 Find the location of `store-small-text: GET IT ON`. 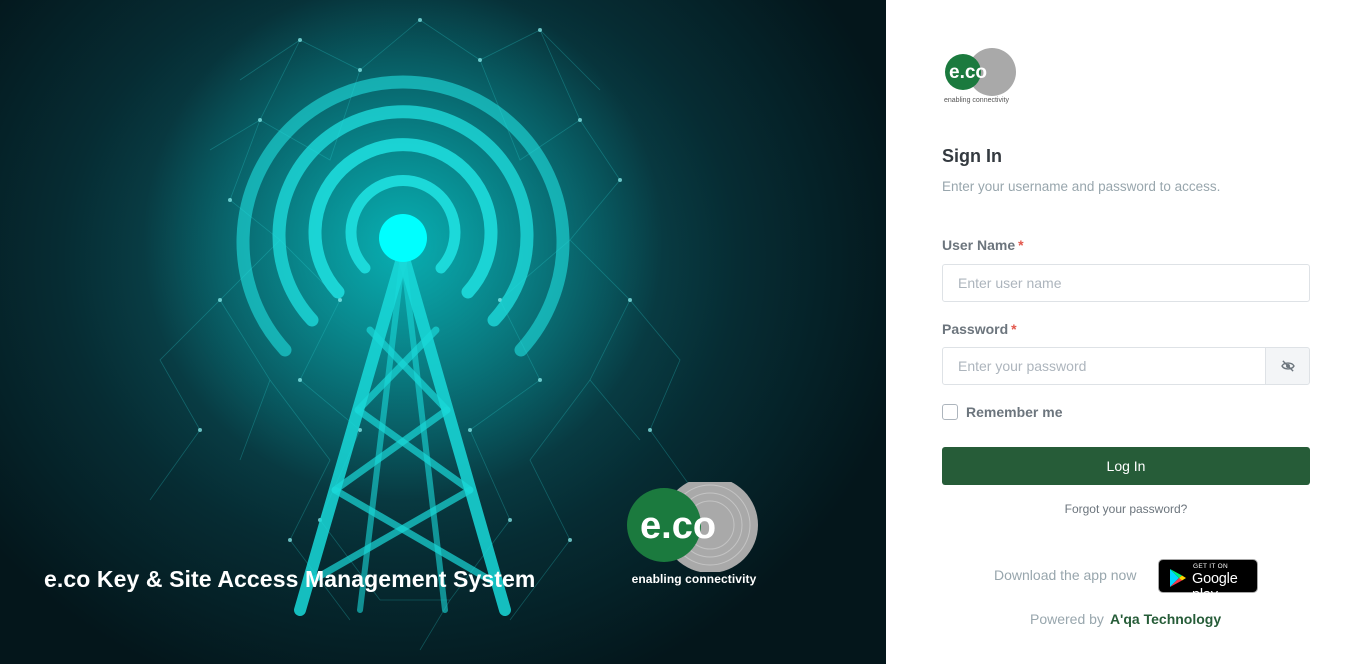

store-small-text: GET IT ON is located at coordinates (1210, 566).